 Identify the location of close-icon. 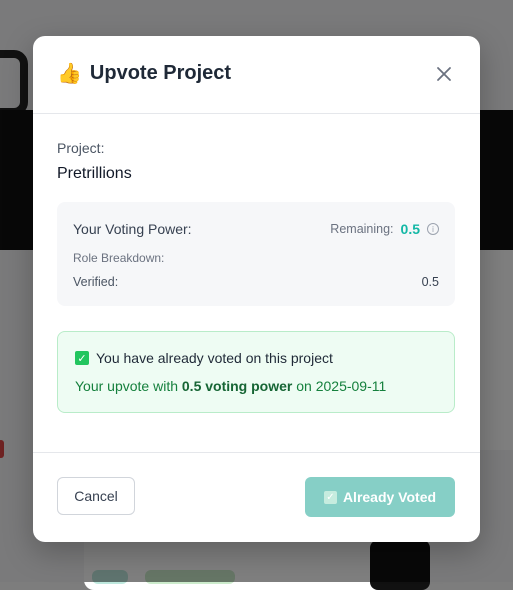
(444, 74).